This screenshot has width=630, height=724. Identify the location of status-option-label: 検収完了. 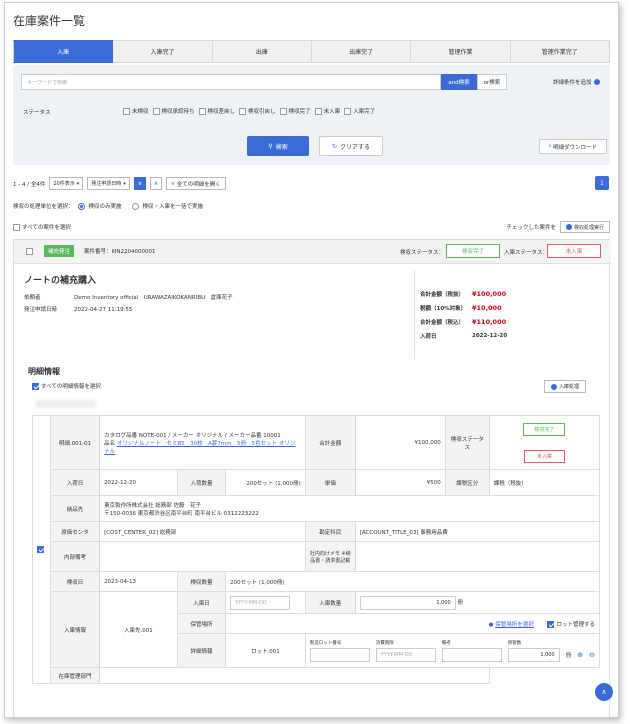
(299, 112).